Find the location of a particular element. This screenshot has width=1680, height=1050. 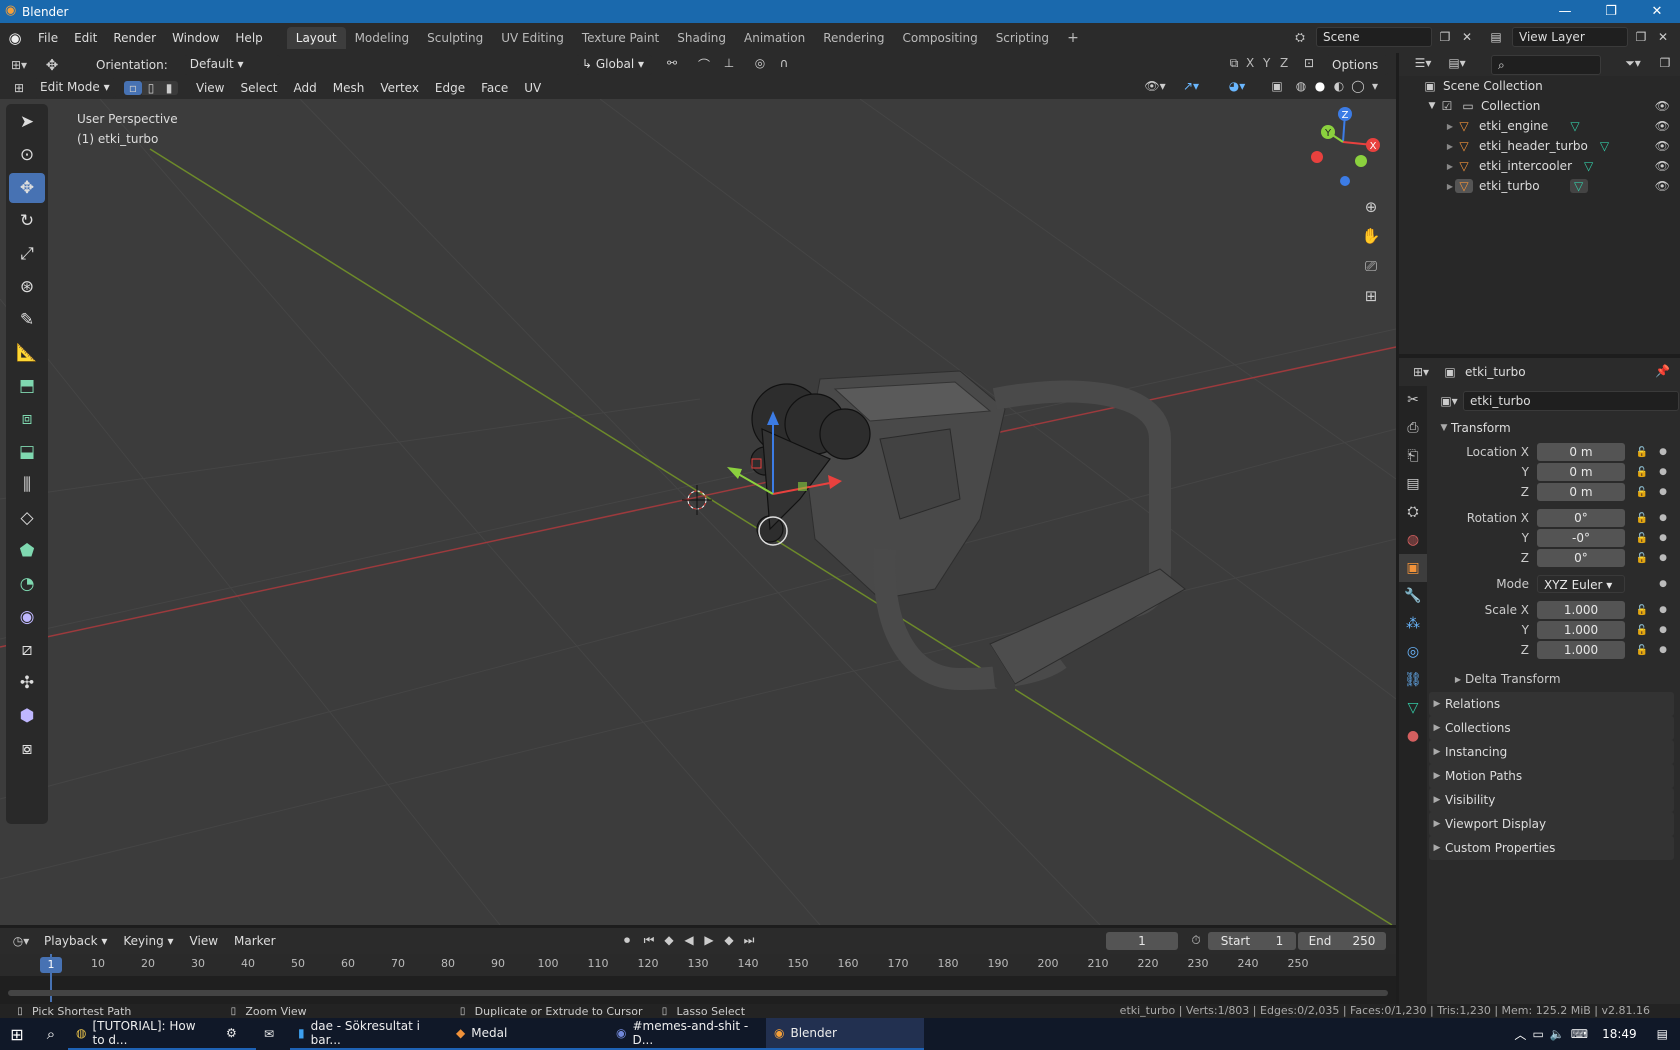

menu-view: View is located at coordinates (210, 88).